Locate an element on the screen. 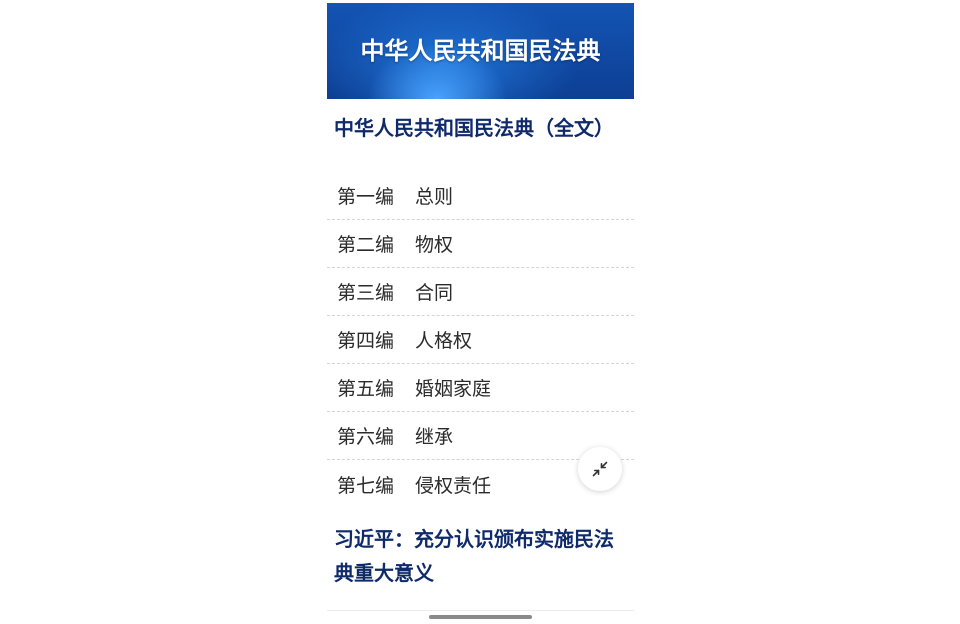 The width and height of the screenshot is (960, 624). toc-part-label: 第三编 is located at coordinates (366, 293).